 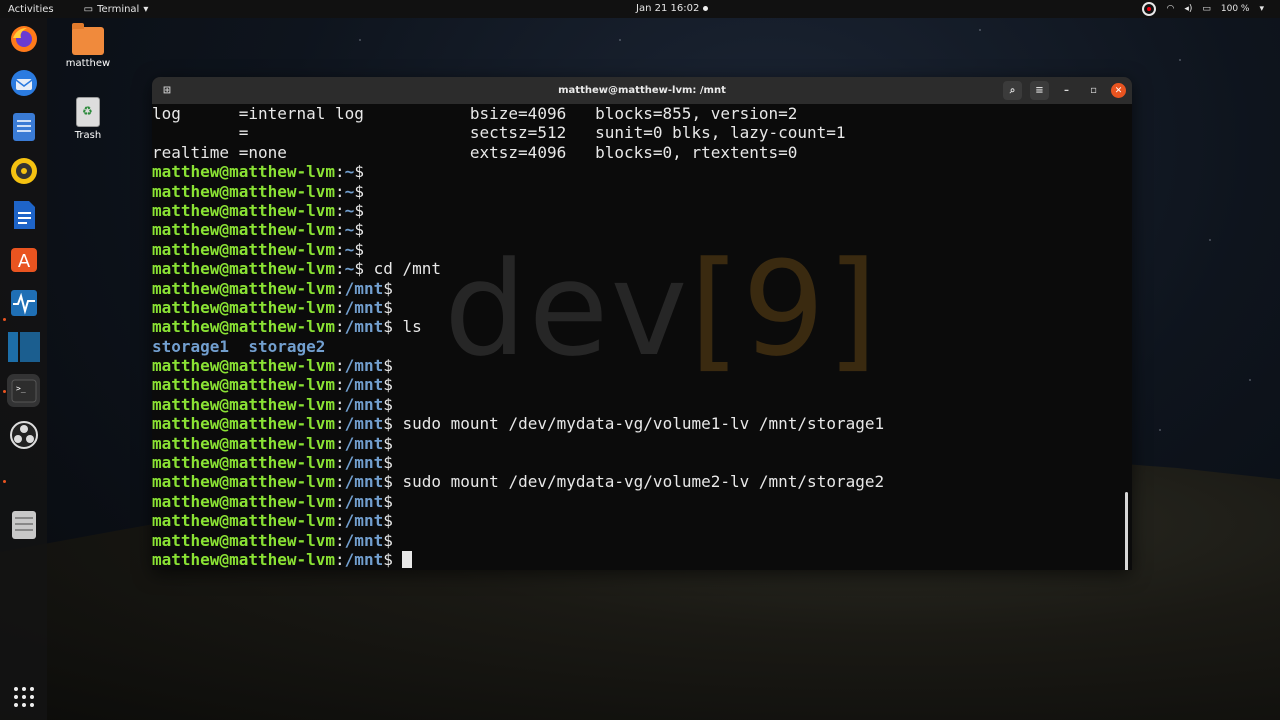 I want to click on minimize-icon: –, so click(x=1066, y=90).